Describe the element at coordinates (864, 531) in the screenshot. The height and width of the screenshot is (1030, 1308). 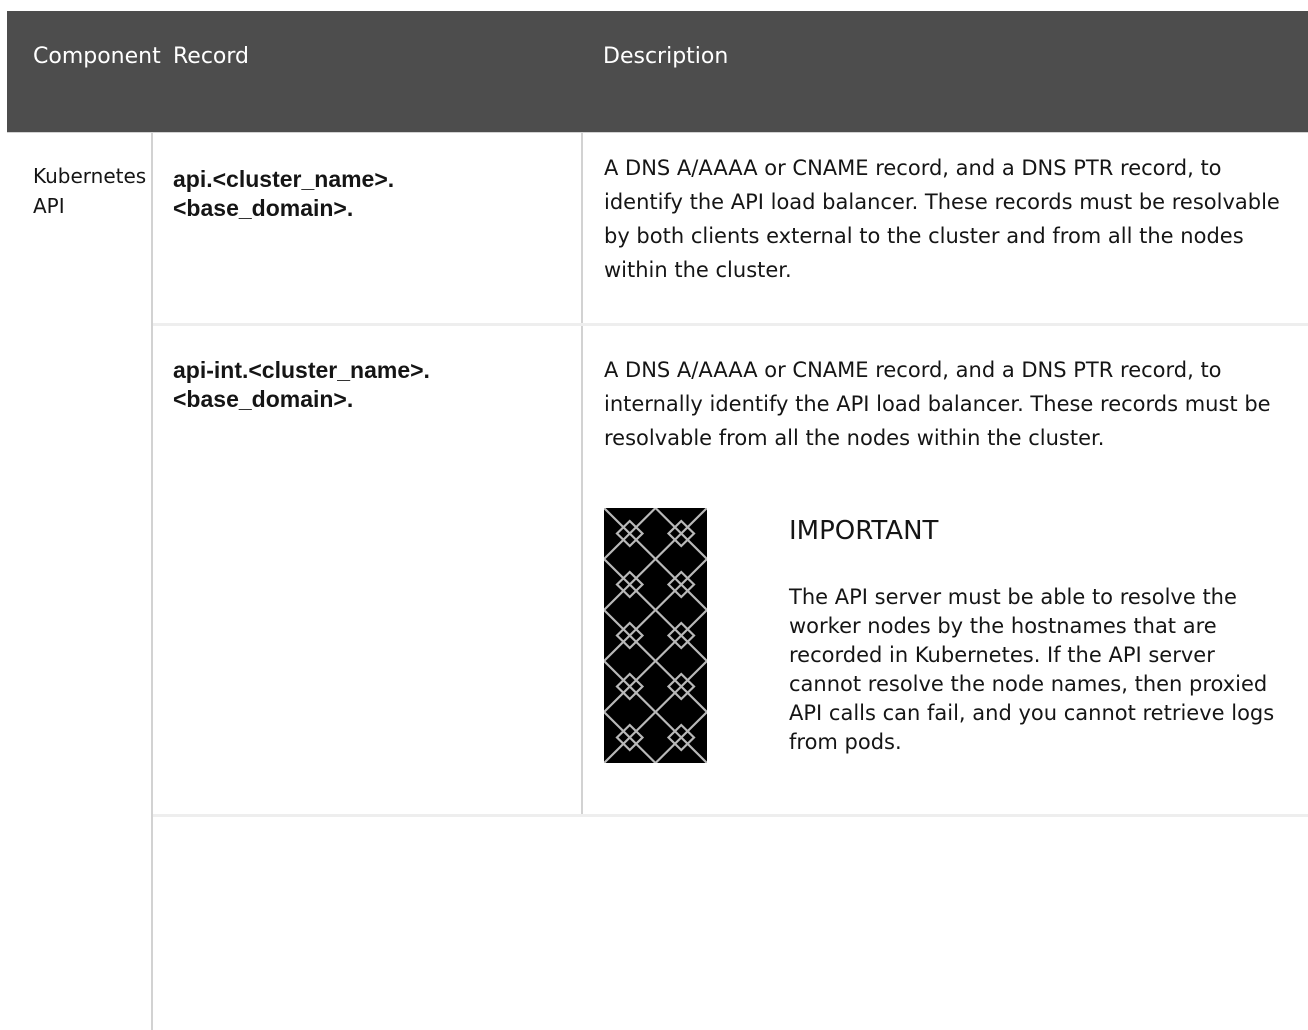
I see `admonition-title: IMPORTANT` at that location.